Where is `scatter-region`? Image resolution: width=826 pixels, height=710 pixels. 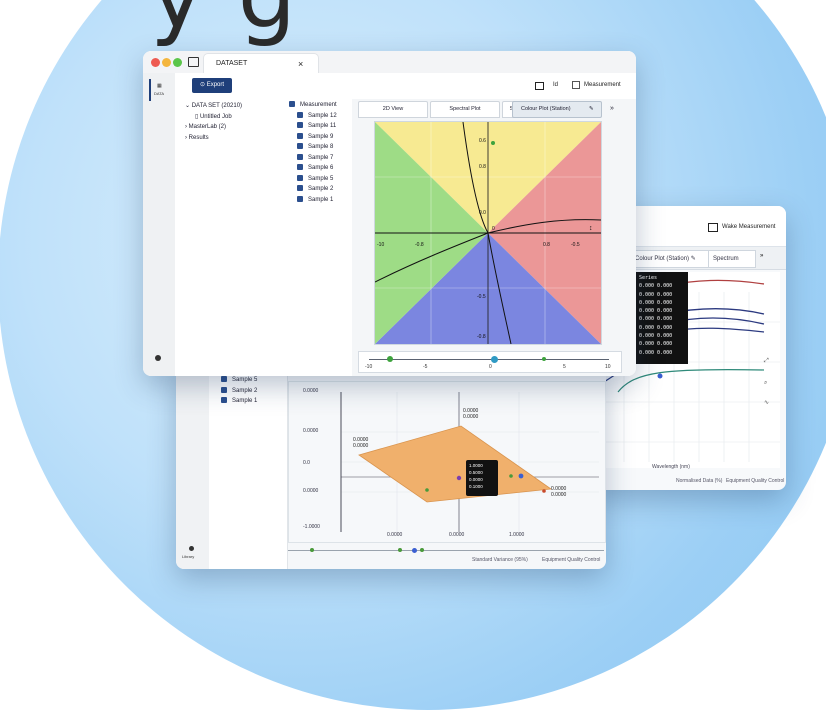 scatter-region is located at coordinates (455, 464).